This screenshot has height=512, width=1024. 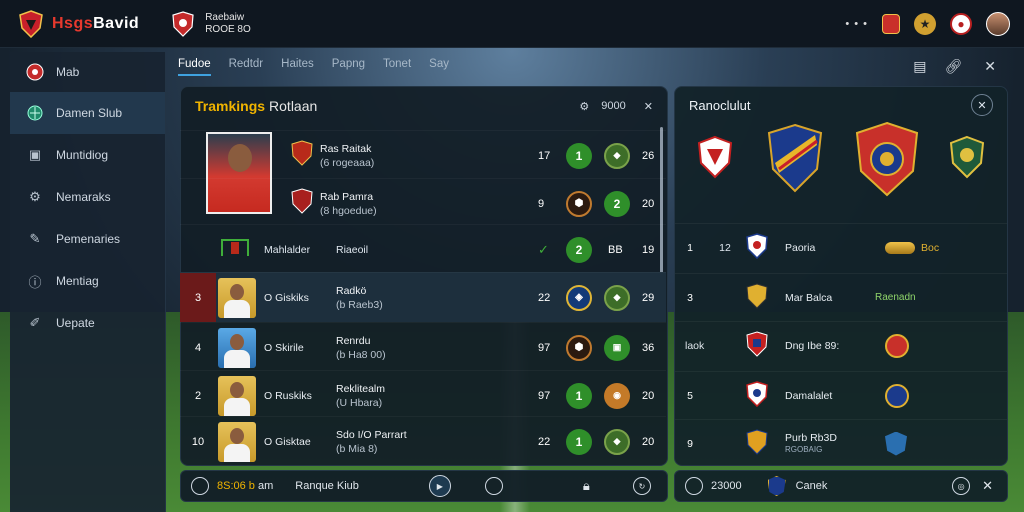 What do you see at coordinates (87, 155) in the screenshot?
I see `sidebar-item-muntidiog: ▣ Muntidiog` at bounding box center [87, 155].